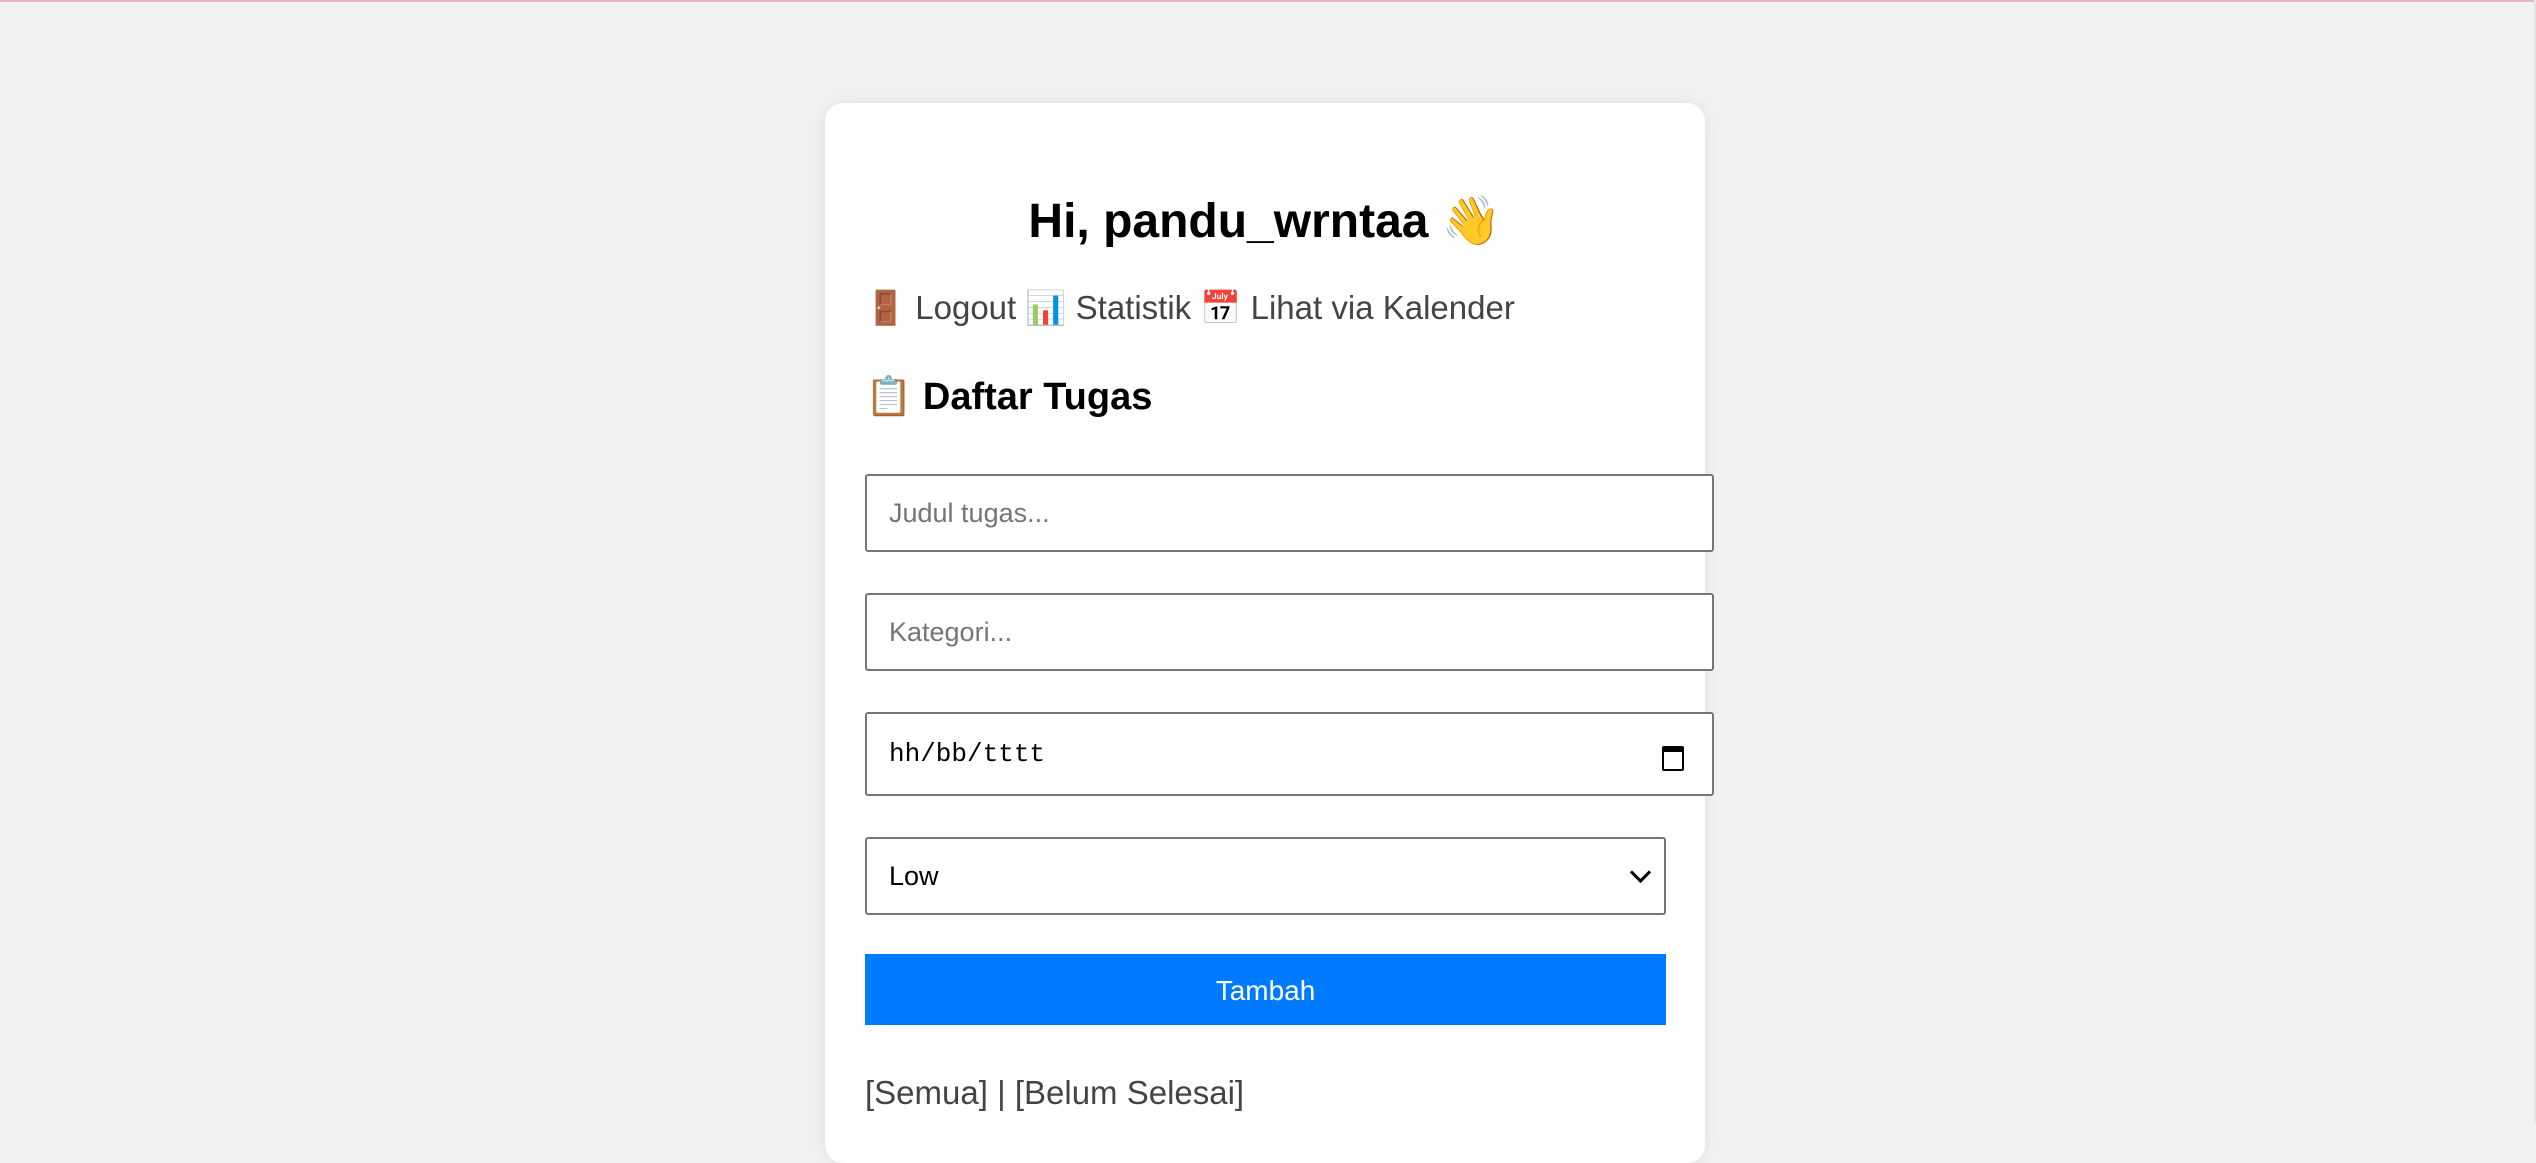 The height and width of the screenshot is (1163, 2536). Describe the element at coordinates (1289, 754) in the screenshot. I see `due-date-input: hh/bb/tttt` at that location.